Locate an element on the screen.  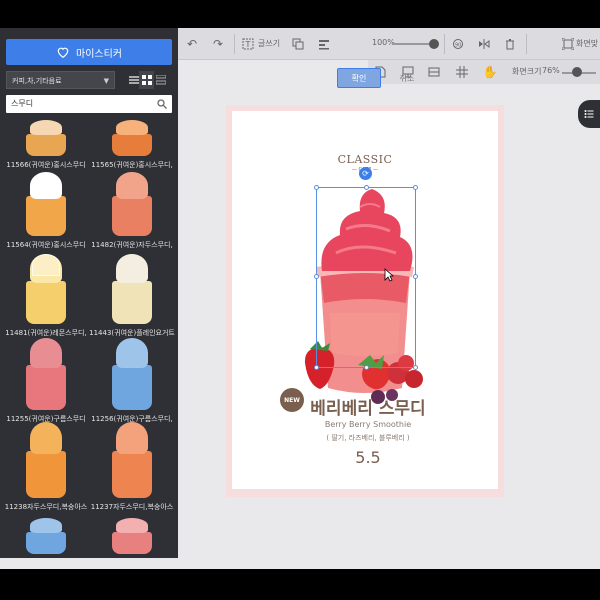
category-value: 커피,차,기타음료 is located at coordinates (37, 81).